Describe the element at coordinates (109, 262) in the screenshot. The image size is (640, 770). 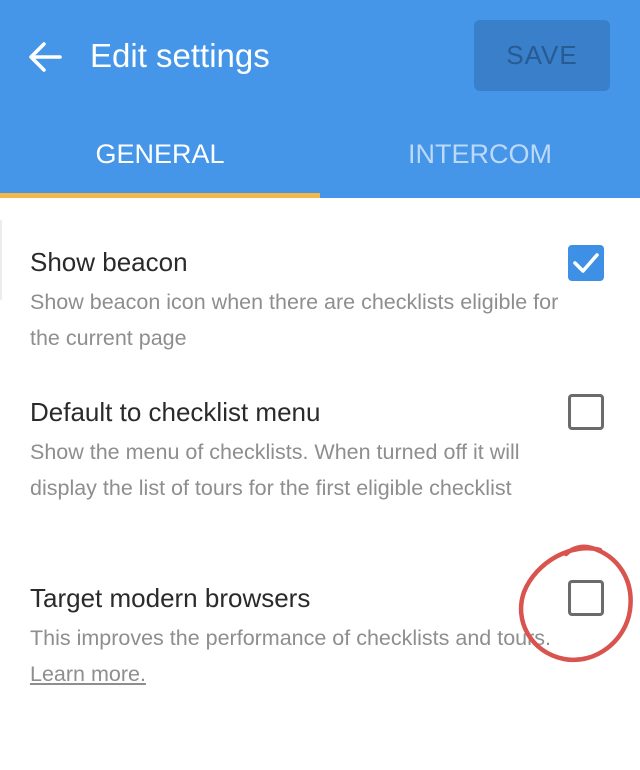
I see `setting-title: Show beacon` at that location.